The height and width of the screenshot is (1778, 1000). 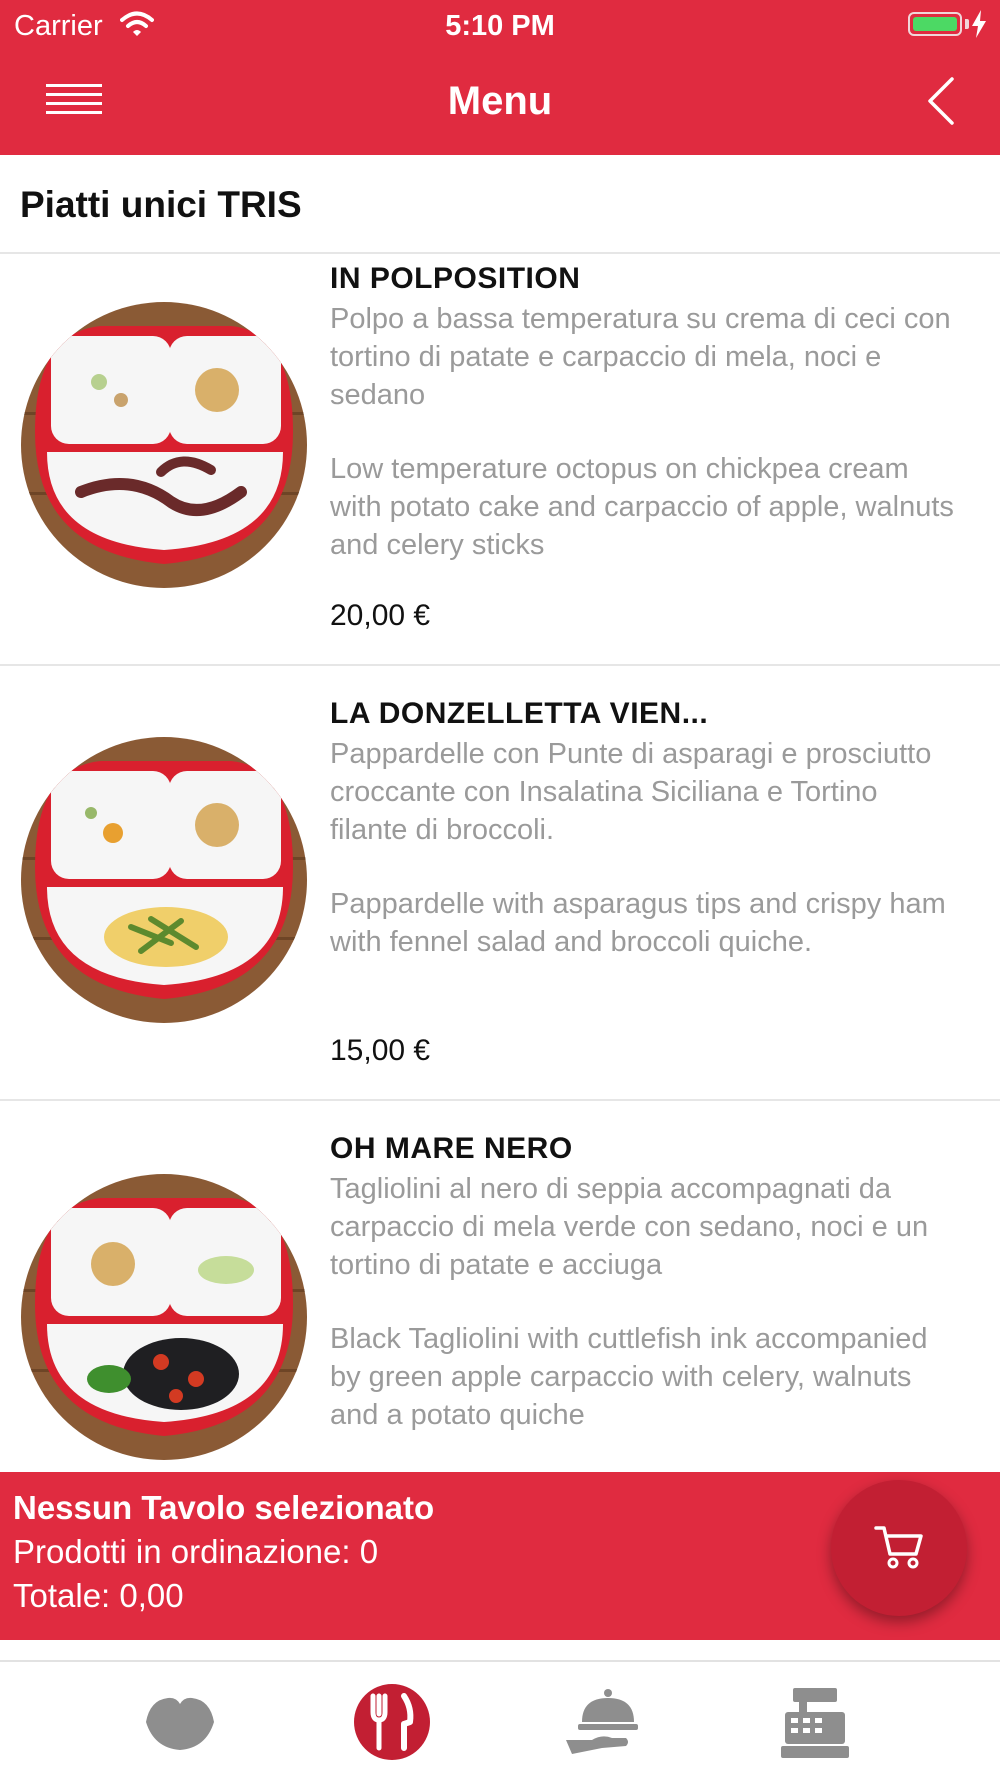 What do you see at coordinates (455, 278) in the screenshot?
I see `item-name: IN POLPOSITION` at bounding box center [455, 278].